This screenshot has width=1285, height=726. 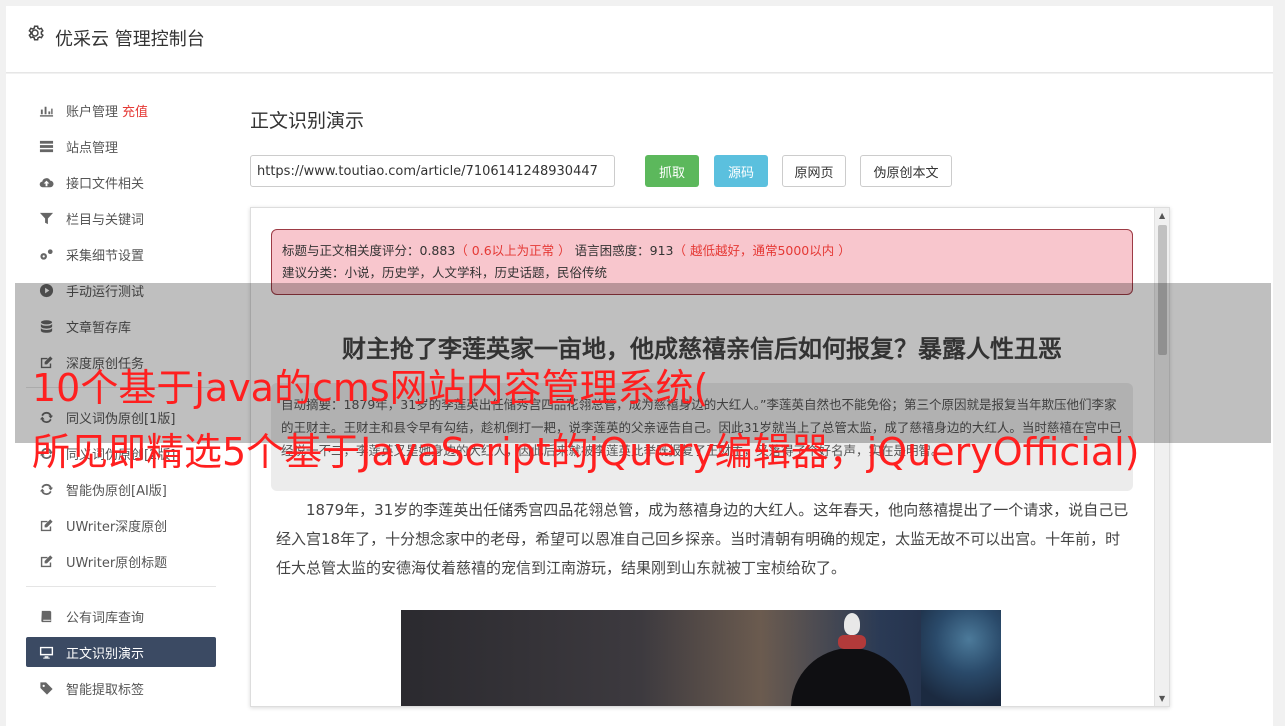 What do you see at coordinates (814, 171) in the screenshot?
I see `original-page-button: 原网页` at bounding box center [814, 171].